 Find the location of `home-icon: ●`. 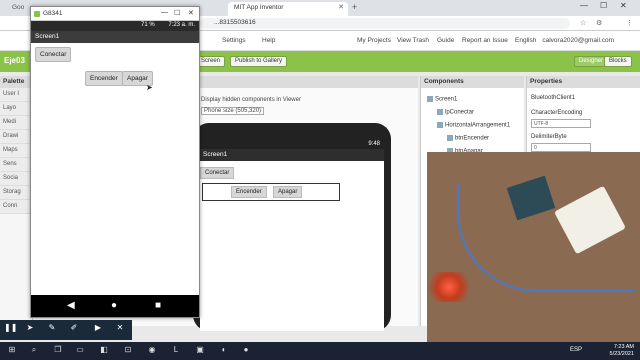

home-icon: ● is located at coordinates (114, 305).